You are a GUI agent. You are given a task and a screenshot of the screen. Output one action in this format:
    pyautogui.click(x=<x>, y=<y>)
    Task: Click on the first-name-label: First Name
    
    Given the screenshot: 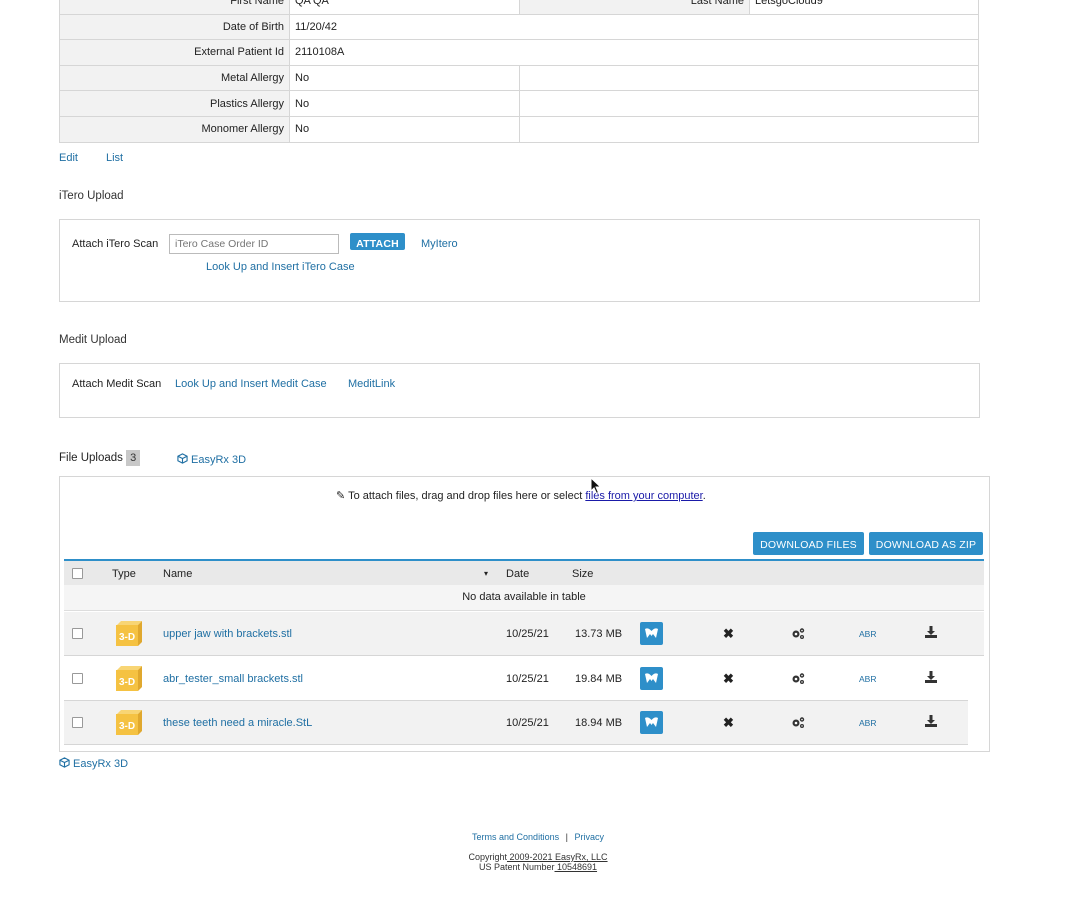 What is the action you would take?
    pyautogui.click(x=174, y=7)
    